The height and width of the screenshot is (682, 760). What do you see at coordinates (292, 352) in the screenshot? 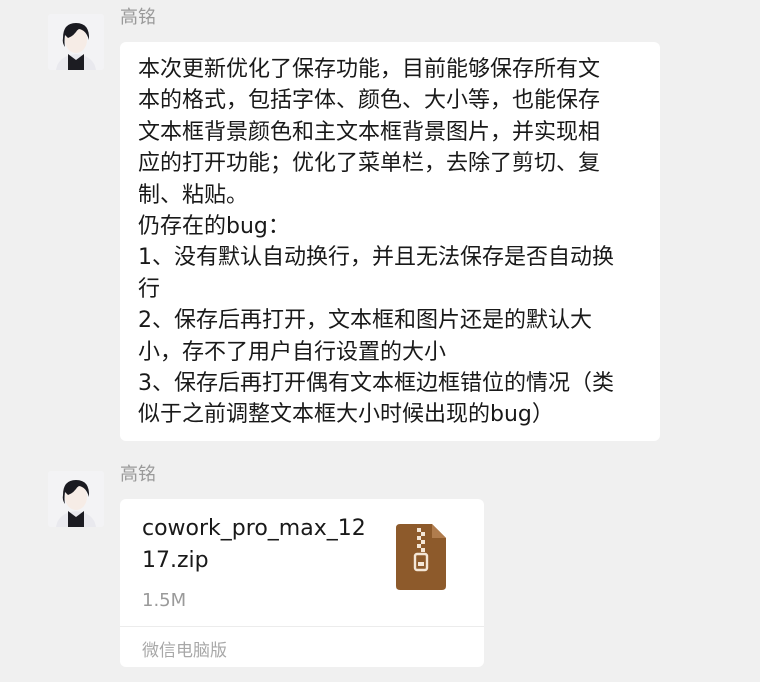
I see `message-line: 小，存不了用户自行设置的大小` at bounding box center [292, 352].